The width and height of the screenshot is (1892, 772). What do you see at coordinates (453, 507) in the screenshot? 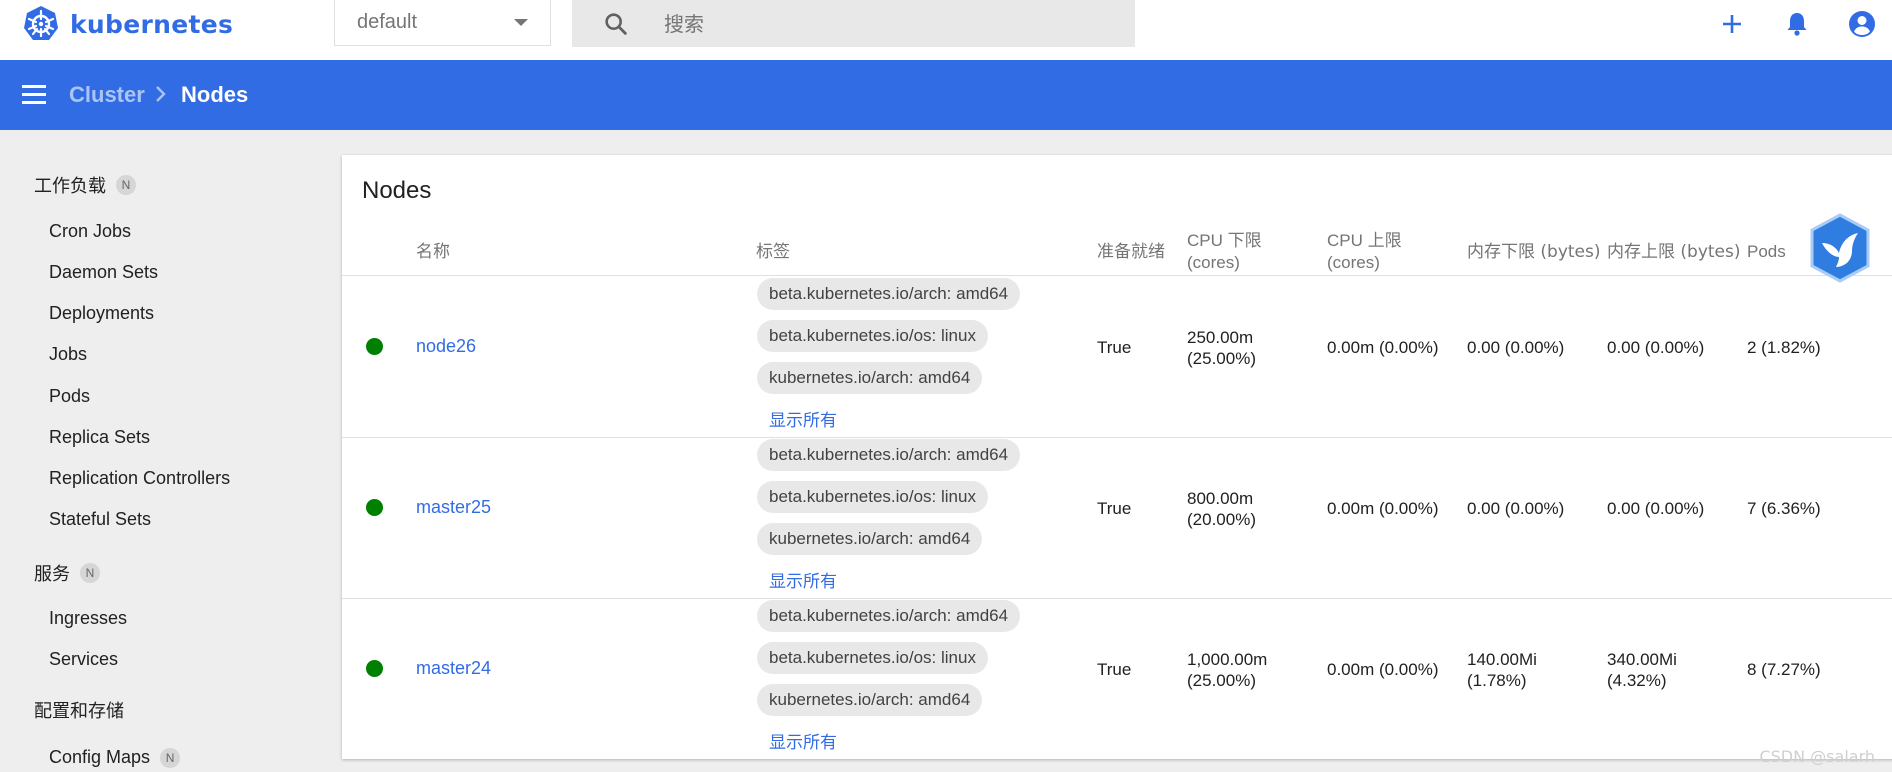
I see `node-name-link: master25` at bounding box center [453, 507].